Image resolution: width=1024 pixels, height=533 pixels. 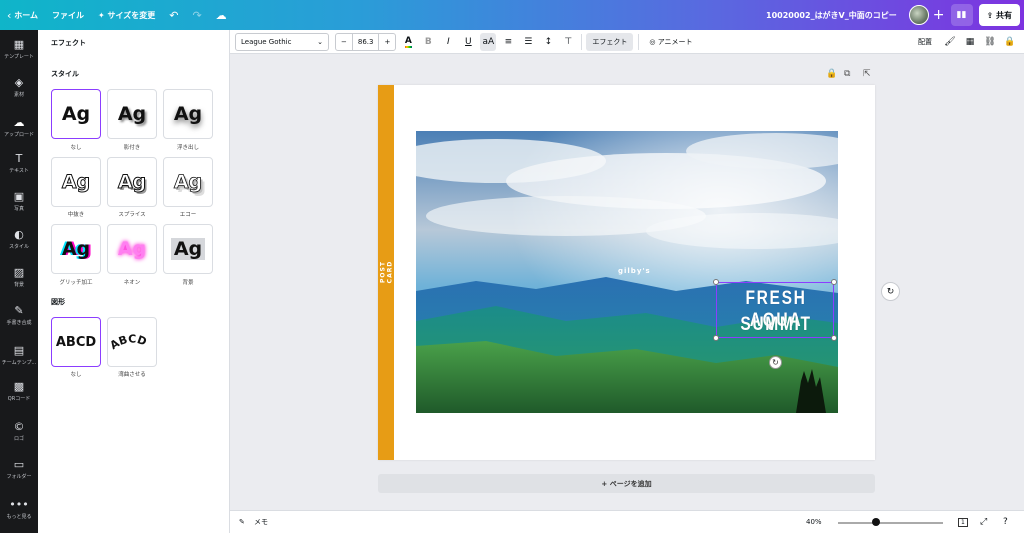 I want to click on lock-page-icon: 🔒, so click(x=831, y=74).